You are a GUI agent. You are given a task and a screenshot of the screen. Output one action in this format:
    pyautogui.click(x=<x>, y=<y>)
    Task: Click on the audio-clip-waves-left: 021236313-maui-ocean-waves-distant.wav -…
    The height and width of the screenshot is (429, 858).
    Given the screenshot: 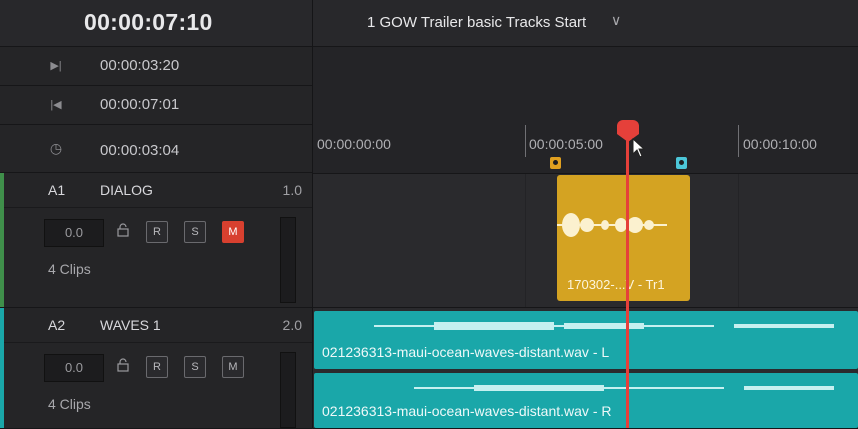 What is the action you would take?
    pyautogui.click(x=586, y=340)
    